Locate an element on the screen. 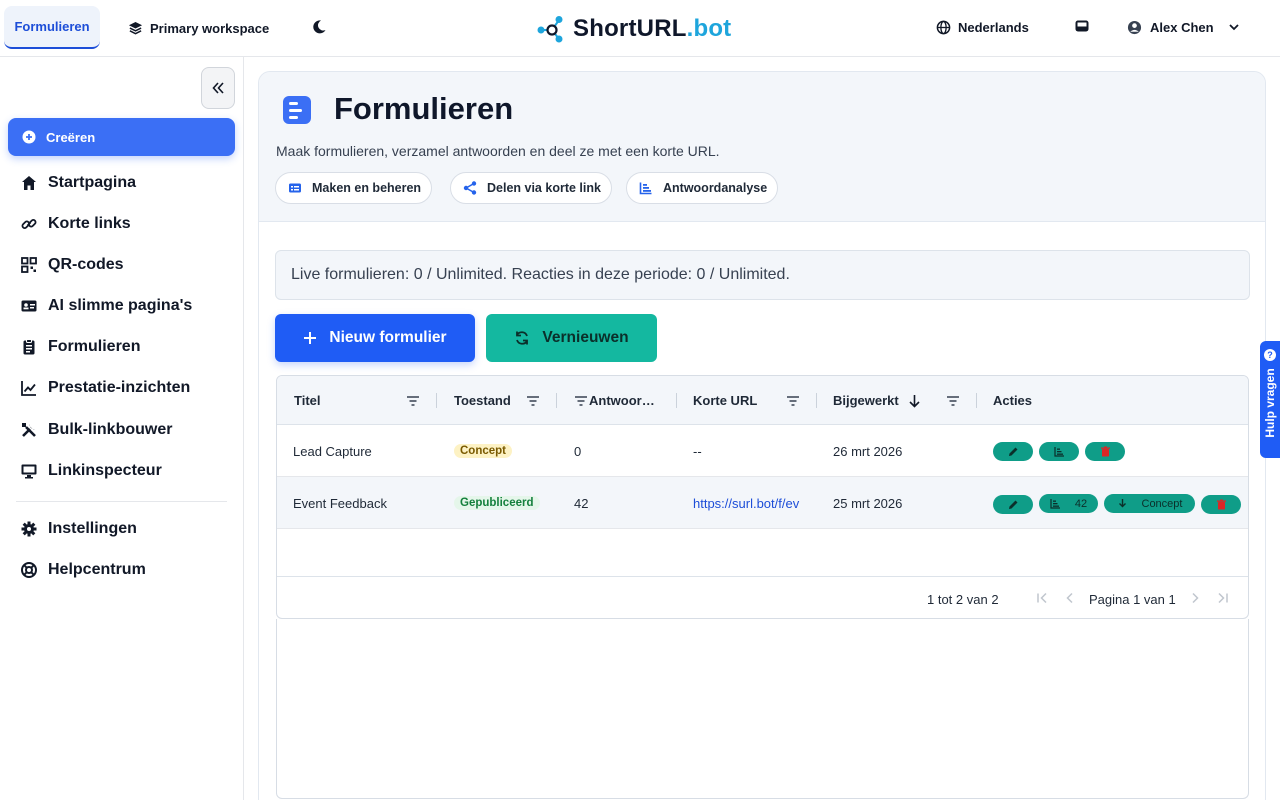 Image resolution: width=1280 pixels, height=800 pixels. logo-mark-icon is located at coordinates (550, 29).